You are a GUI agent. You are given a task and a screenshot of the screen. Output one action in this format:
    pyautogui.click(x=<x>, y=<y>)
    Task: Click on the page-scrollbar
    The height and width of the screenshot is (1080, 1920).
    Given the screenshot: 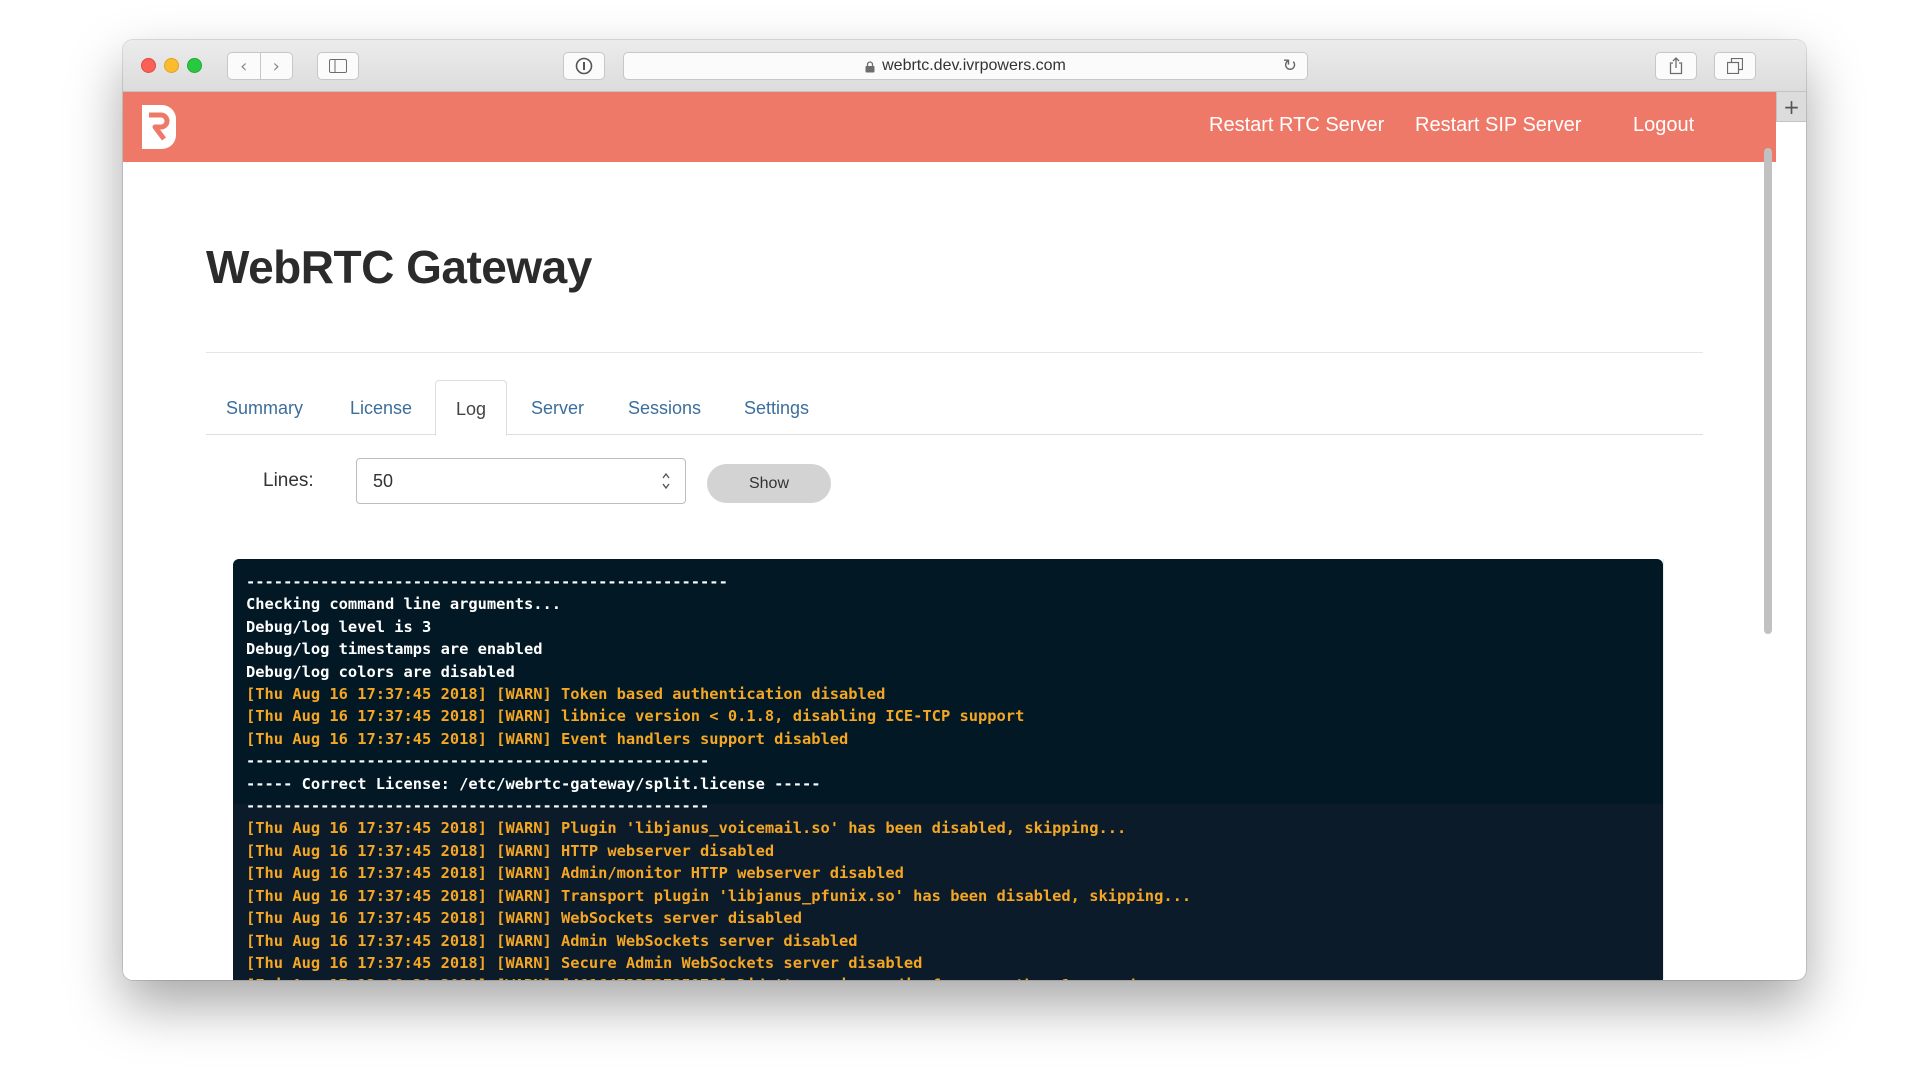 What is the action you would take?
    pyautogui.click(x=1768, y=391)
    